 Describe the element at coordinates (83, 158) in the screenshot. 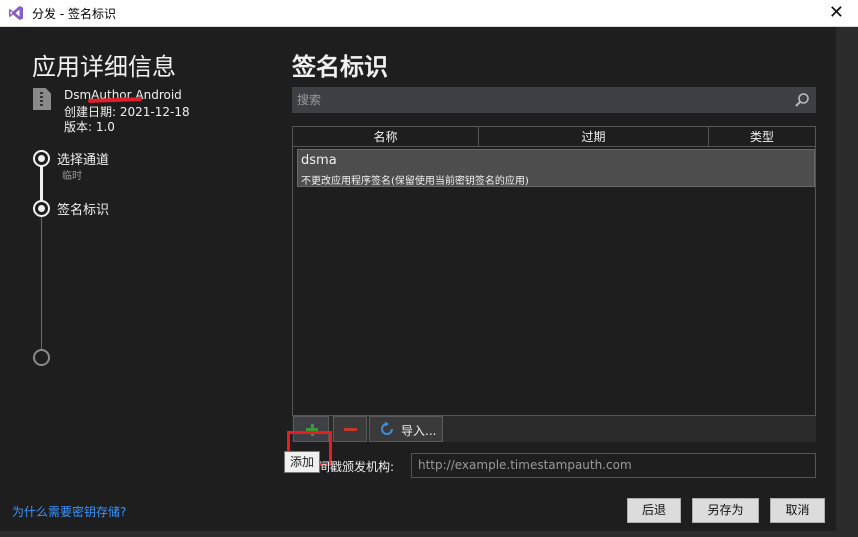

I see `step-1-label: 选择通道` at that location.